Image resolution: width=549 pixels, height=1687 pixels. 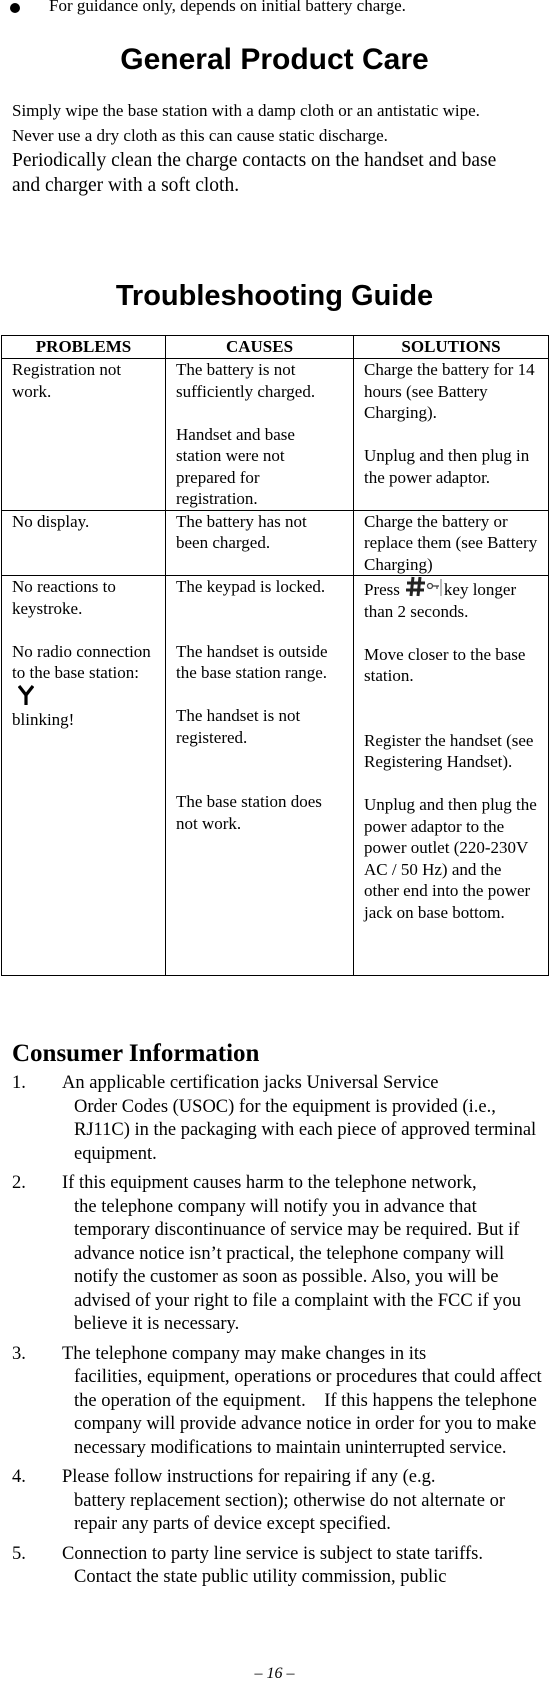 I want to click on cause-cell: The battery has not been charged., so click(x=259, y=542).